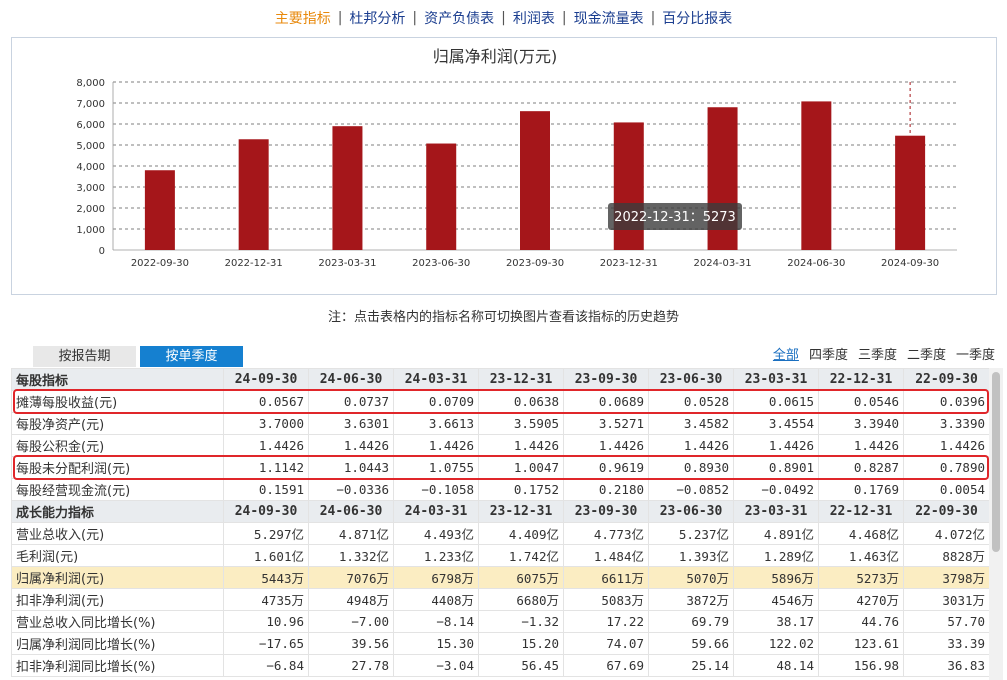  I want to click on nav-link-3: 利润表, so click(534, 18).